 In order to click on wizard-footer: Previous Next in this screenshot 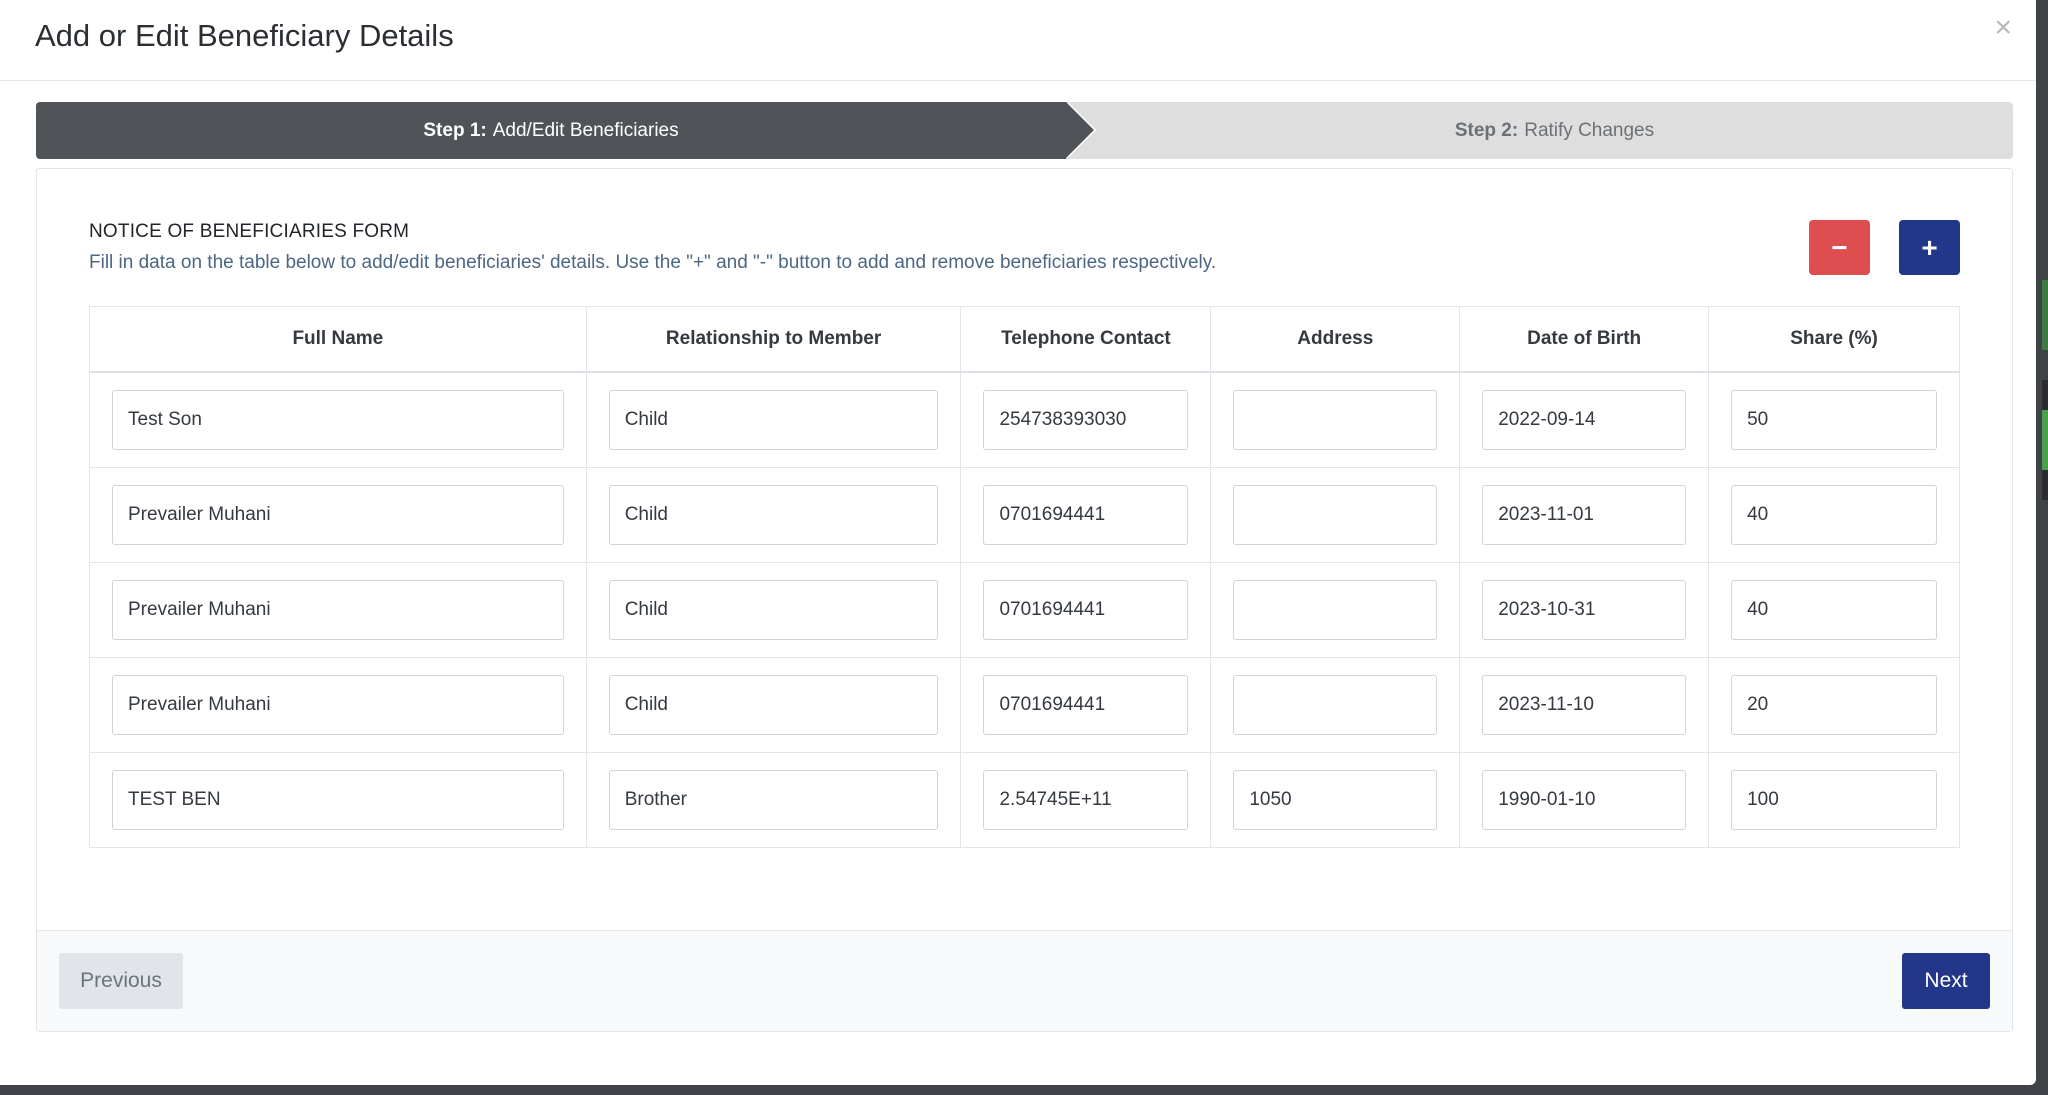, I will do `click(1024, 980)`.